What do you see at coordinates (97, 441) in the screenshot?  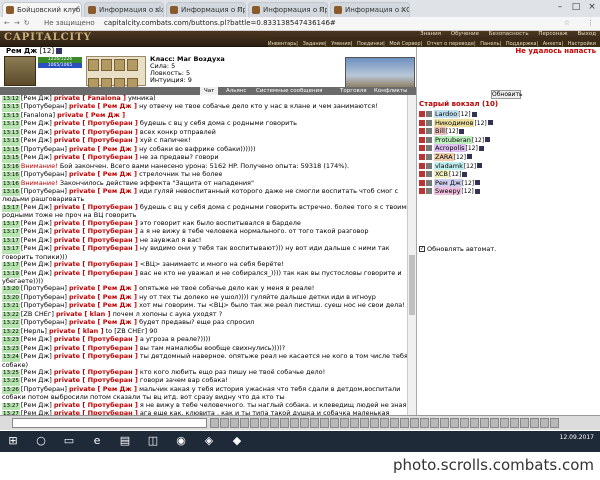 I see `edge-icon: e` at bounding box center [97, 441].